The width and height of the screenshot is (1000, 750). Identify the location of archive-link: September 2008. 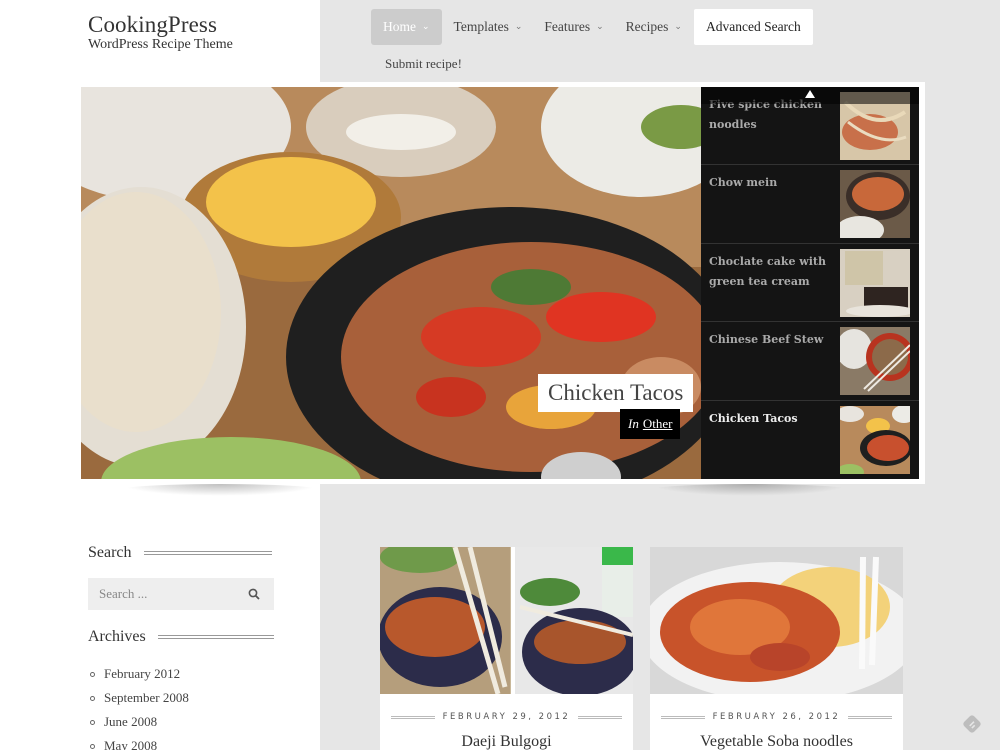
(146, 698).